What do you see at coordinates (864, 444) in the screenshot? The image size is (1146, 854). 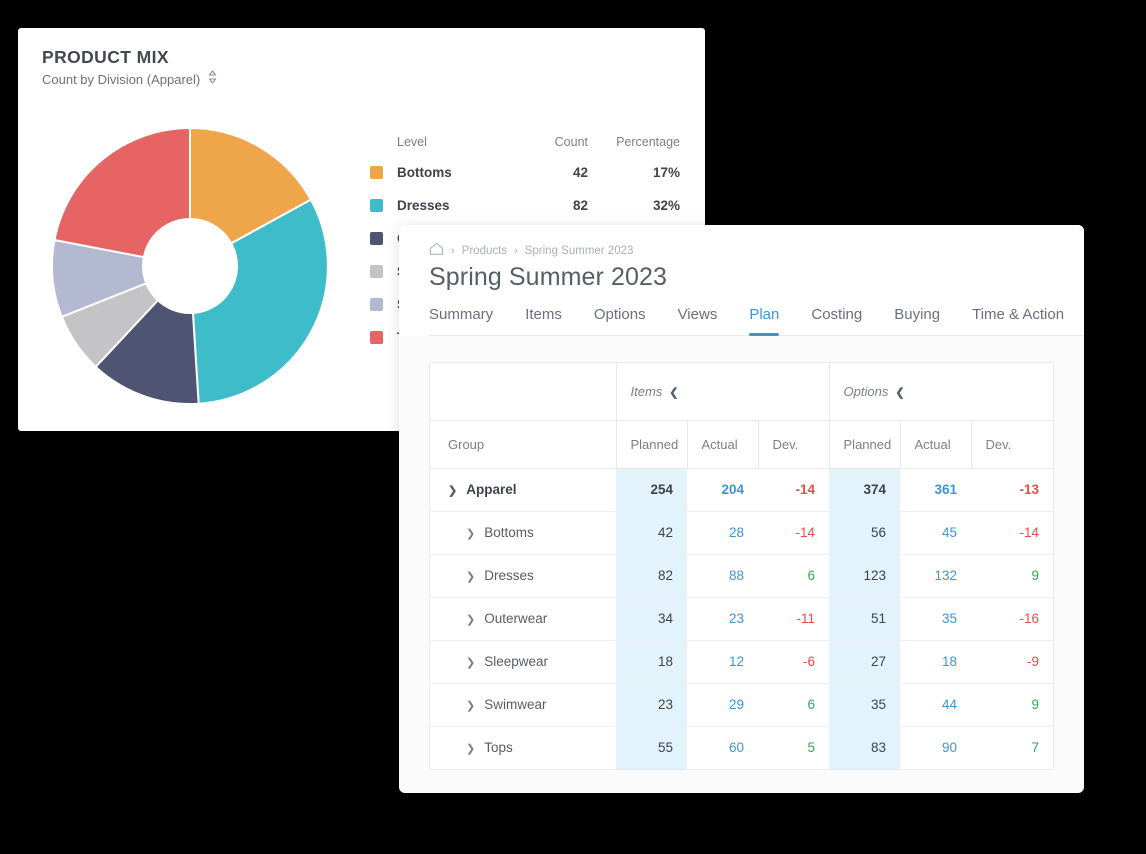 I see `column-header-options-planned: Planned` at bounding box center [864, 444].